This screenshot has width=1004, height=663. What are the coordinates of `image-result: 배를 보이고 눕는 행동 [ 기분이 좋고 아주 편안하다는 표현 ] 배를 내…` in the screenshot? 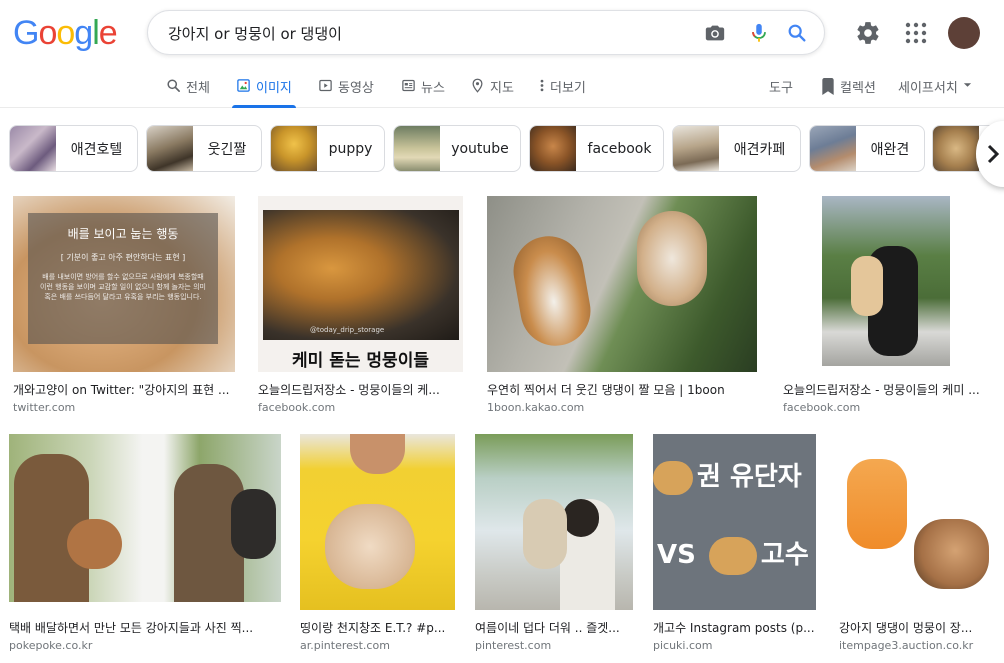 It's located at (124, 306).